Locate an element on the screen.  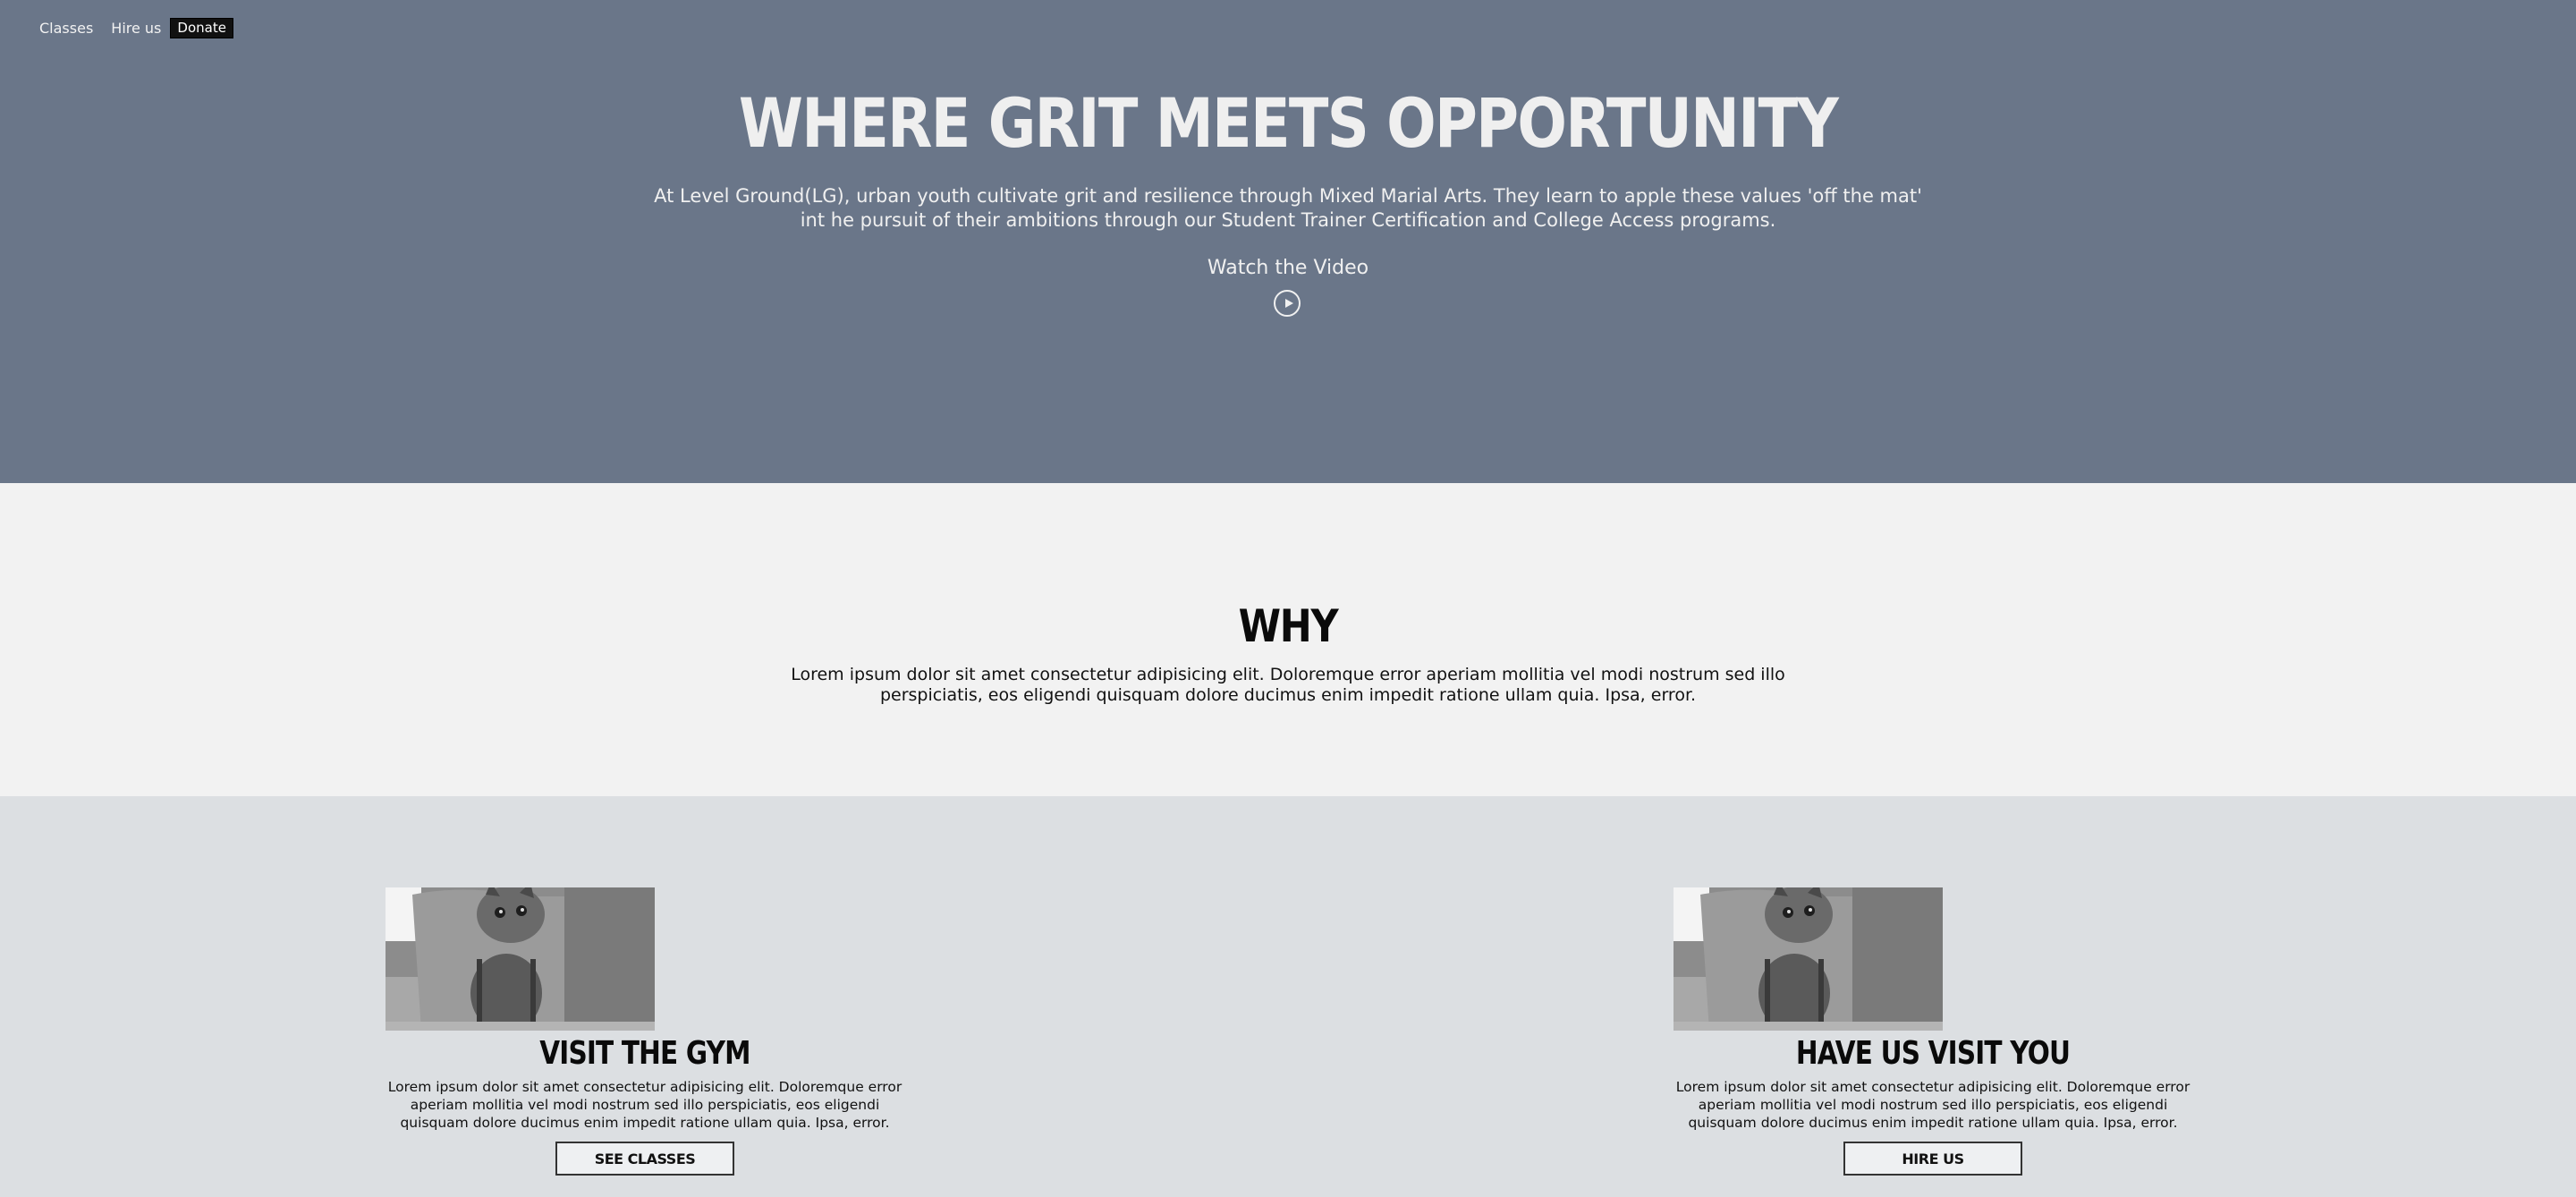
see-classes-button: SEE CLASSES is located at coordinates (644, 1159).